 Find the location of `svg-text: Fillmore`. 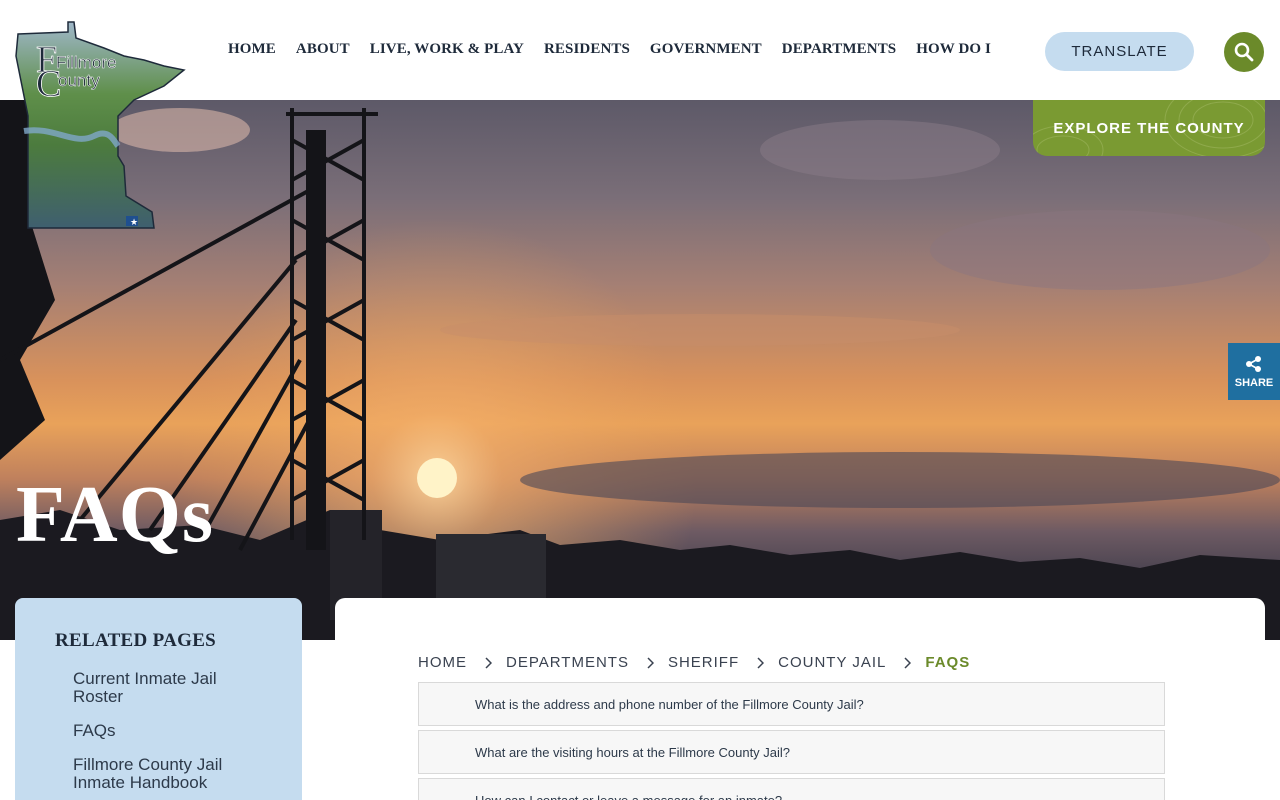

svg-text: Fillmore is located at coordinates (86, 62).